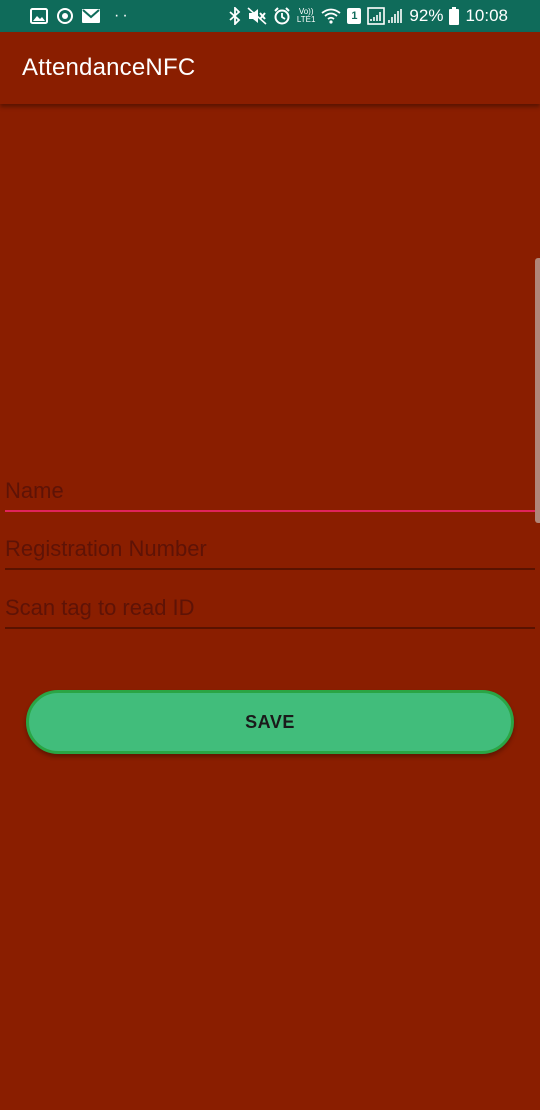 This screenshot has height=1110, width=540. I want to click on bluetooth-icon, so click(235, 16).